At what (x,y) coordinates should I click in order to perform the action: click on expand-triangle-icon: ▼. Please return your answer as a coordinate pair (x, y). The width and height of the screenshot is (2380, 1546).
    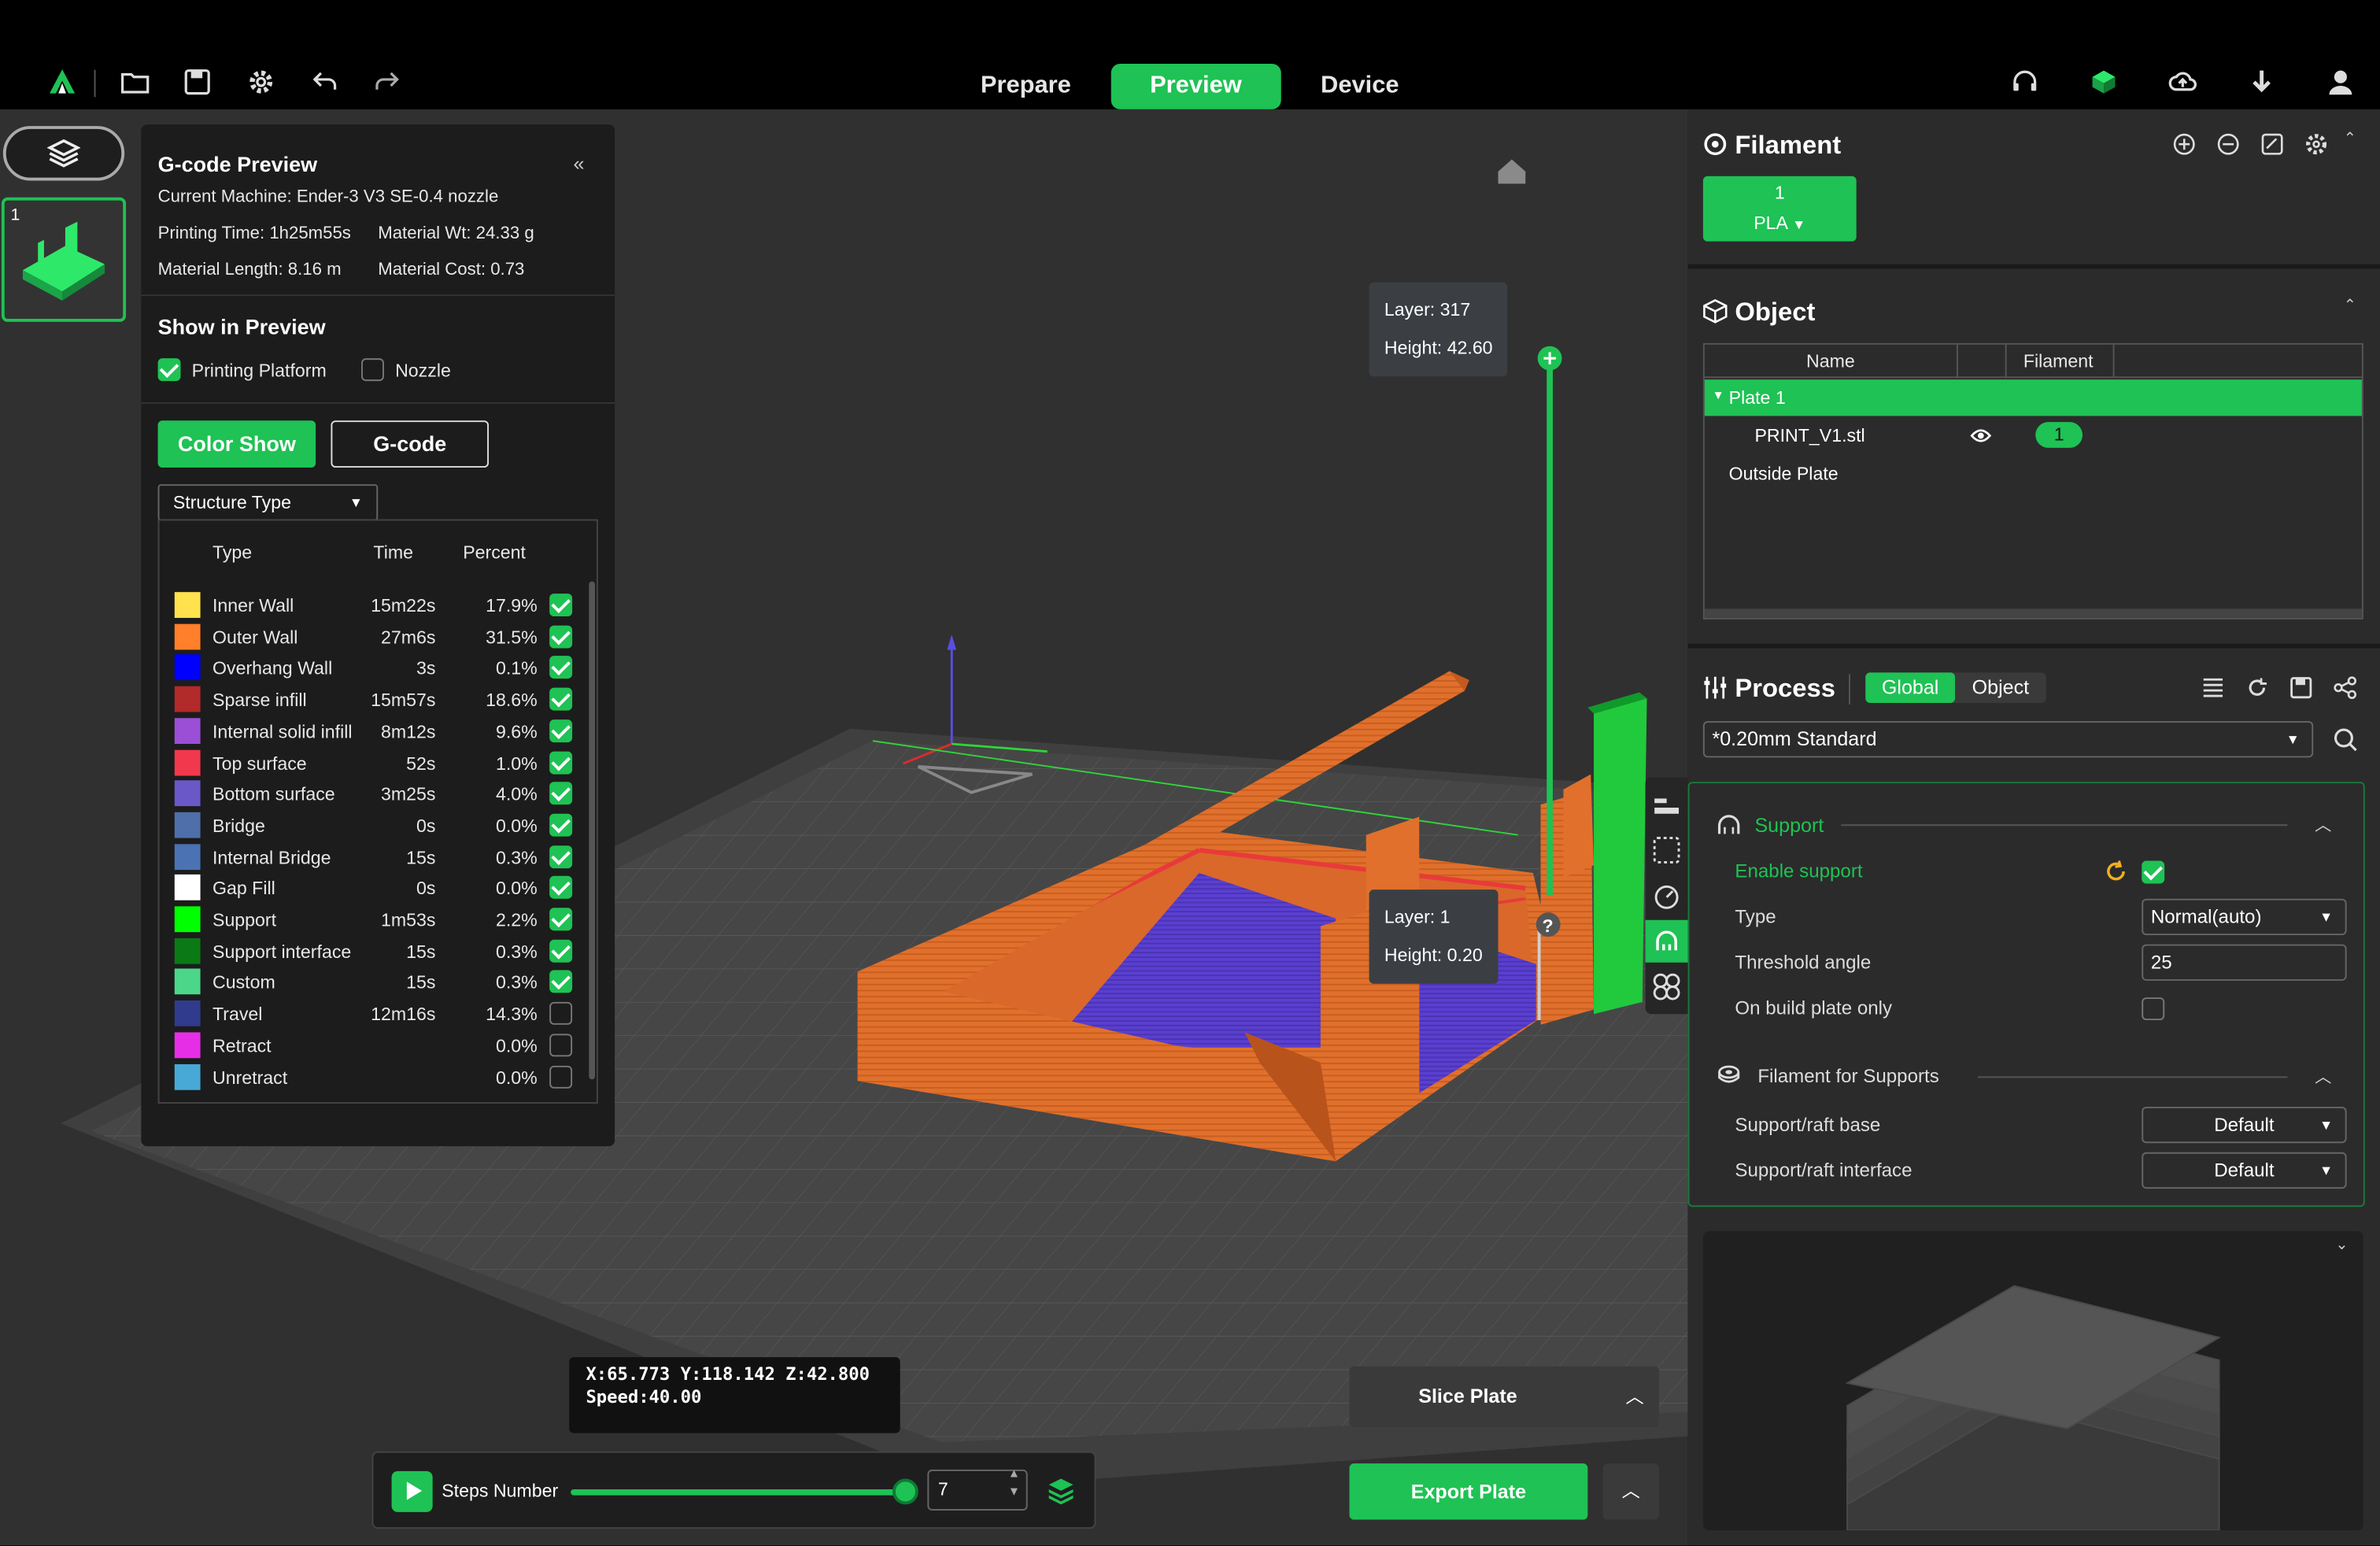
    Looking at the image, I should click on (1718, 395).